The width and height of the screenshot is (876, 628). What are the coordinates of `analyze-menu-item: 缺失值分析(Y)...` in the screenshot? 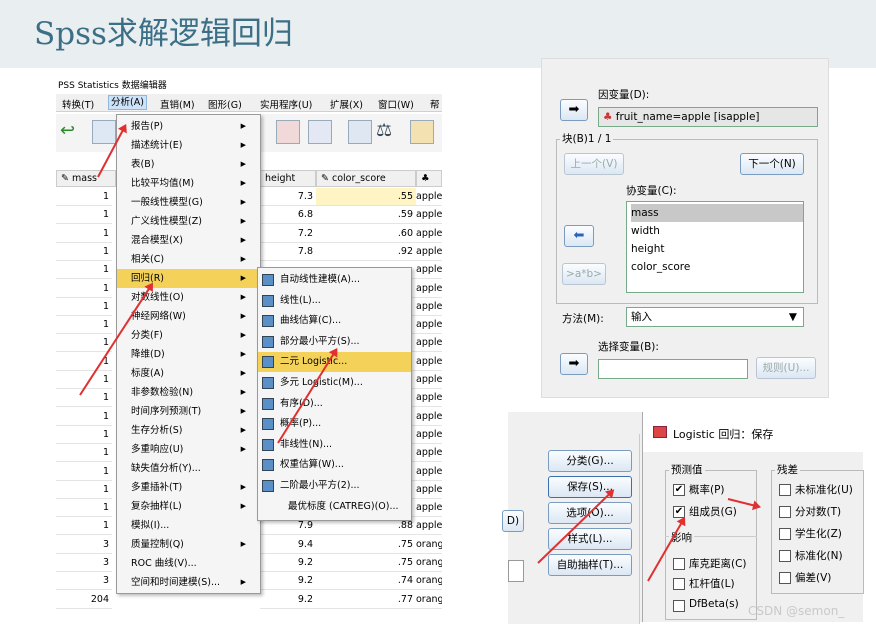 It's located at (188, 468).